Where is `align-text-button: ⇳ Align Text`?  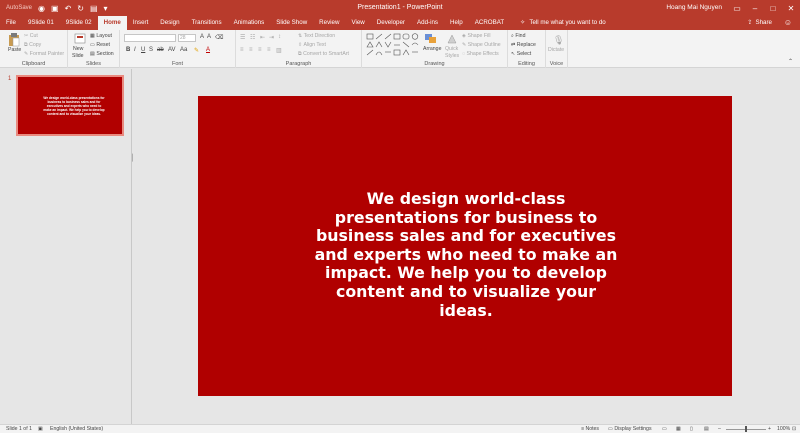 align-text-button: ⇳ Align Text is located at coordinates (312, 45).